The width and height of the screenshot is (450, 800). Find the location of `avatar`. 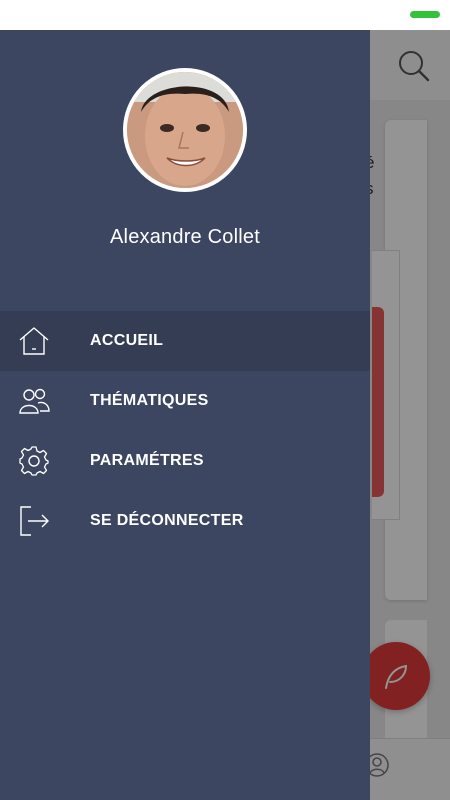

avatar is located at coordinates (185, 130).